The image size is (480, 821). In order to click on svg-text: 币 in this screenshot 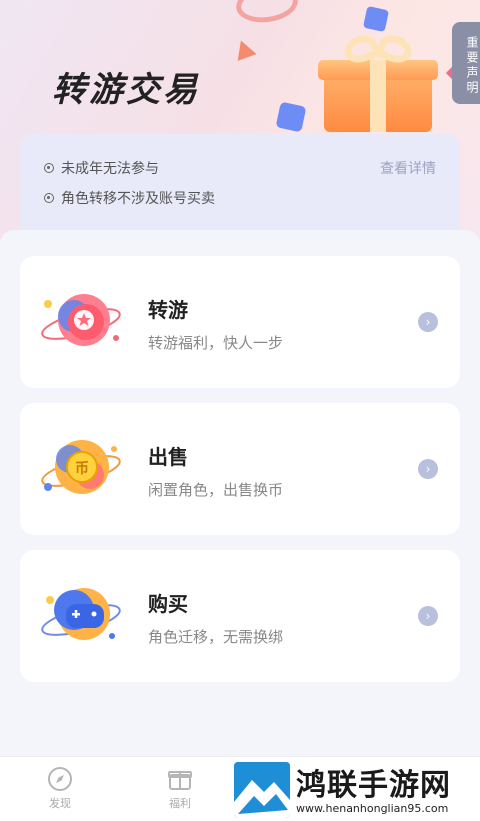, I will do `click(82, 469)`.